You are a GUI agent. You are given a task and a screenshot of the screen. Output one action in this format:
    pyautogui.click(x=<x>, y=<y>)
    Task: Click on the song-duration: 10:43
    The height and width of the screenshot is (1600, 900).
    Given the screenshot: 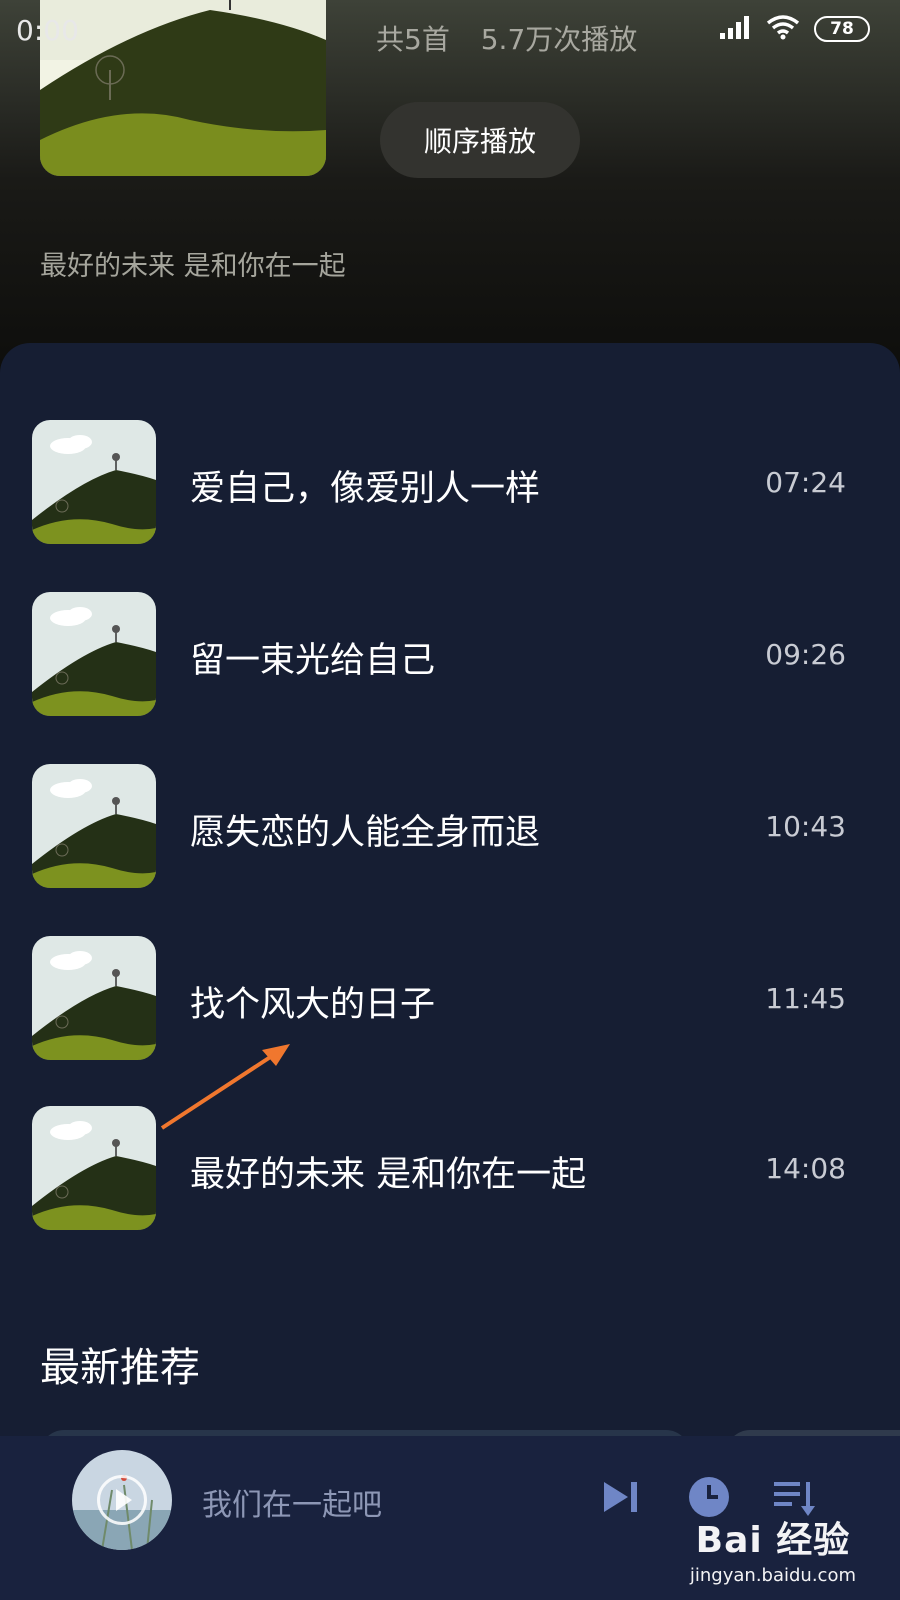 What is the action you would take?
    pyautogui.click(x=805, y=826)
    